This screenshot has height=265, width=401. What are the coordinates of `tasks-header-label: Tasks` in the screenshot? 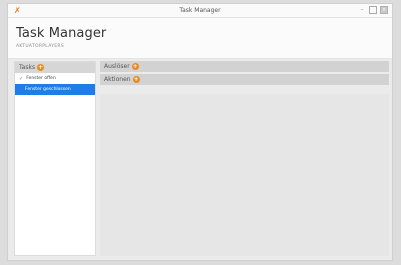 It's located at (27, 67).